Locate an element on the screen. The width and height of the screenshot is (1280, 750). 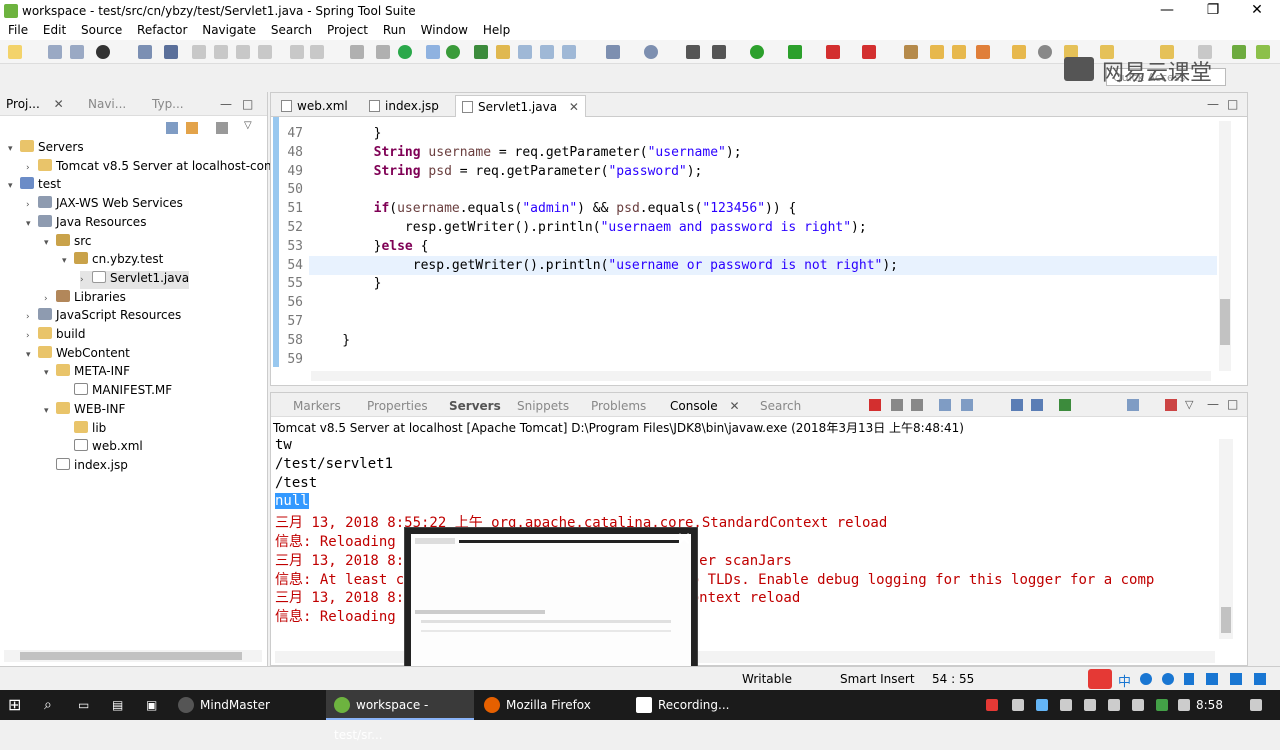
globe-icon is located at coordinates (651, 52).